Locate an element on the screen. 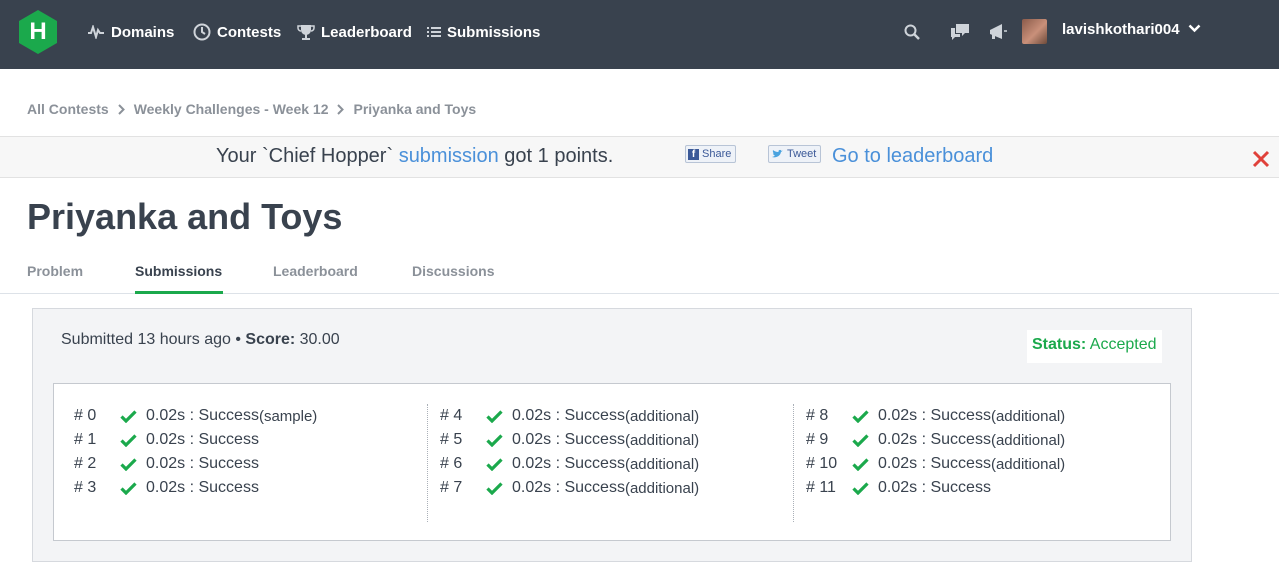 The image size is (1279, 582). breadcrumb-all-contests: All Contests is located at coordinates (68, 109).